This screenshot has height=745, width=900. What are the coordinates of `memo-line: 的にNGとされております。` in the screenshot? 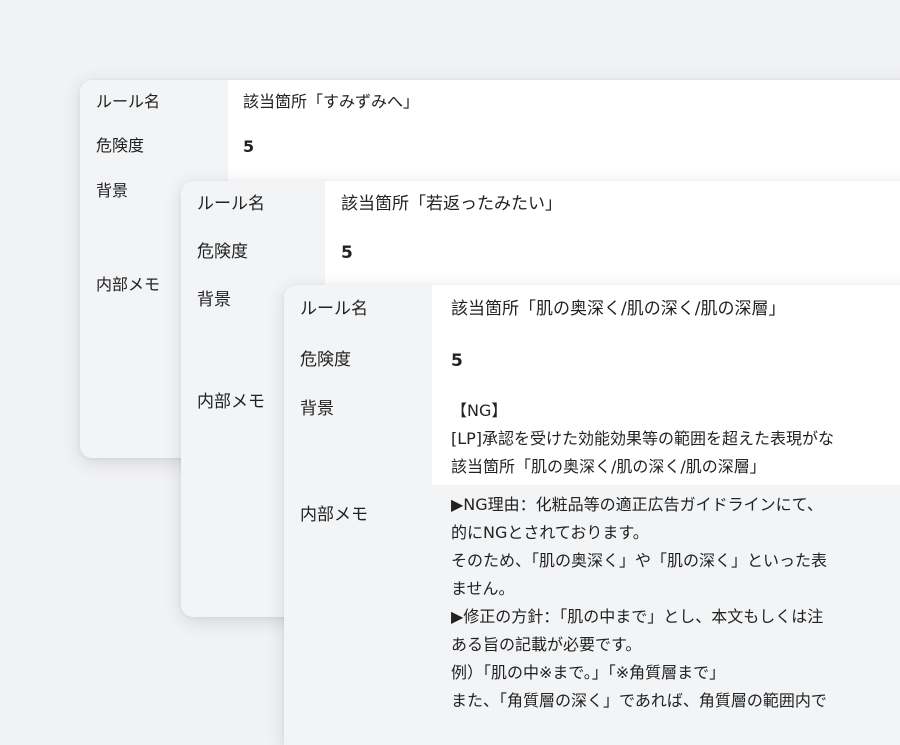 It's located at (550, 532).